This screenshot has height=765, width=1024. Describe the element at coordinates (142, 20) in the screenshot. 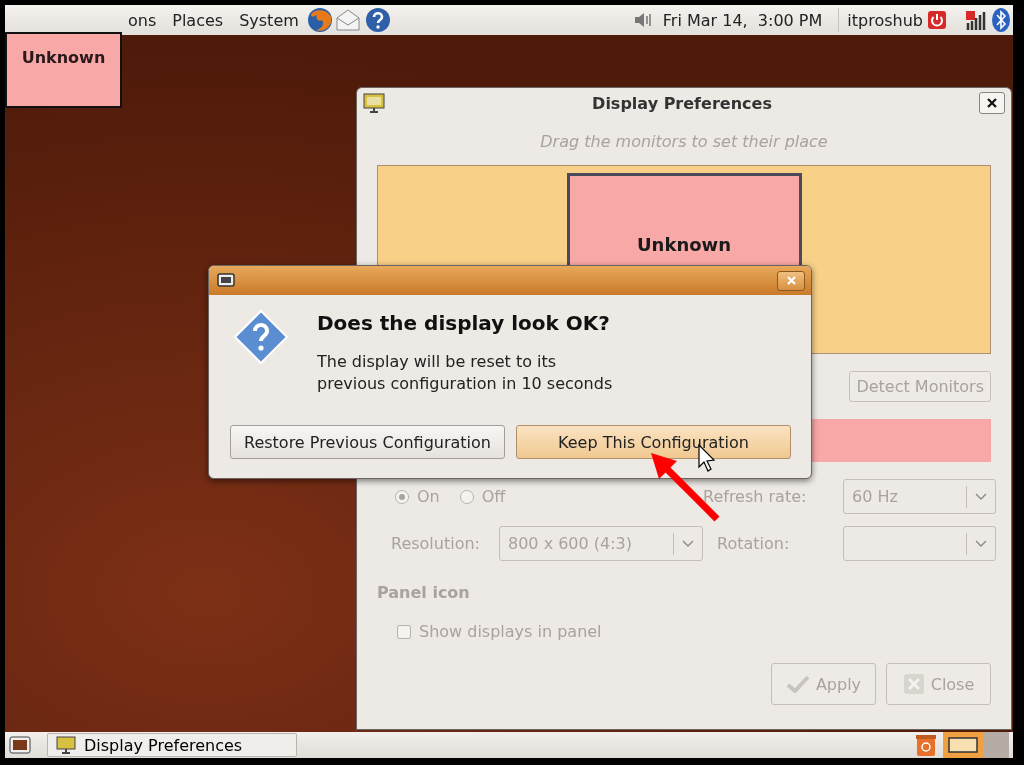

I see `menu-item: ons` at that location.